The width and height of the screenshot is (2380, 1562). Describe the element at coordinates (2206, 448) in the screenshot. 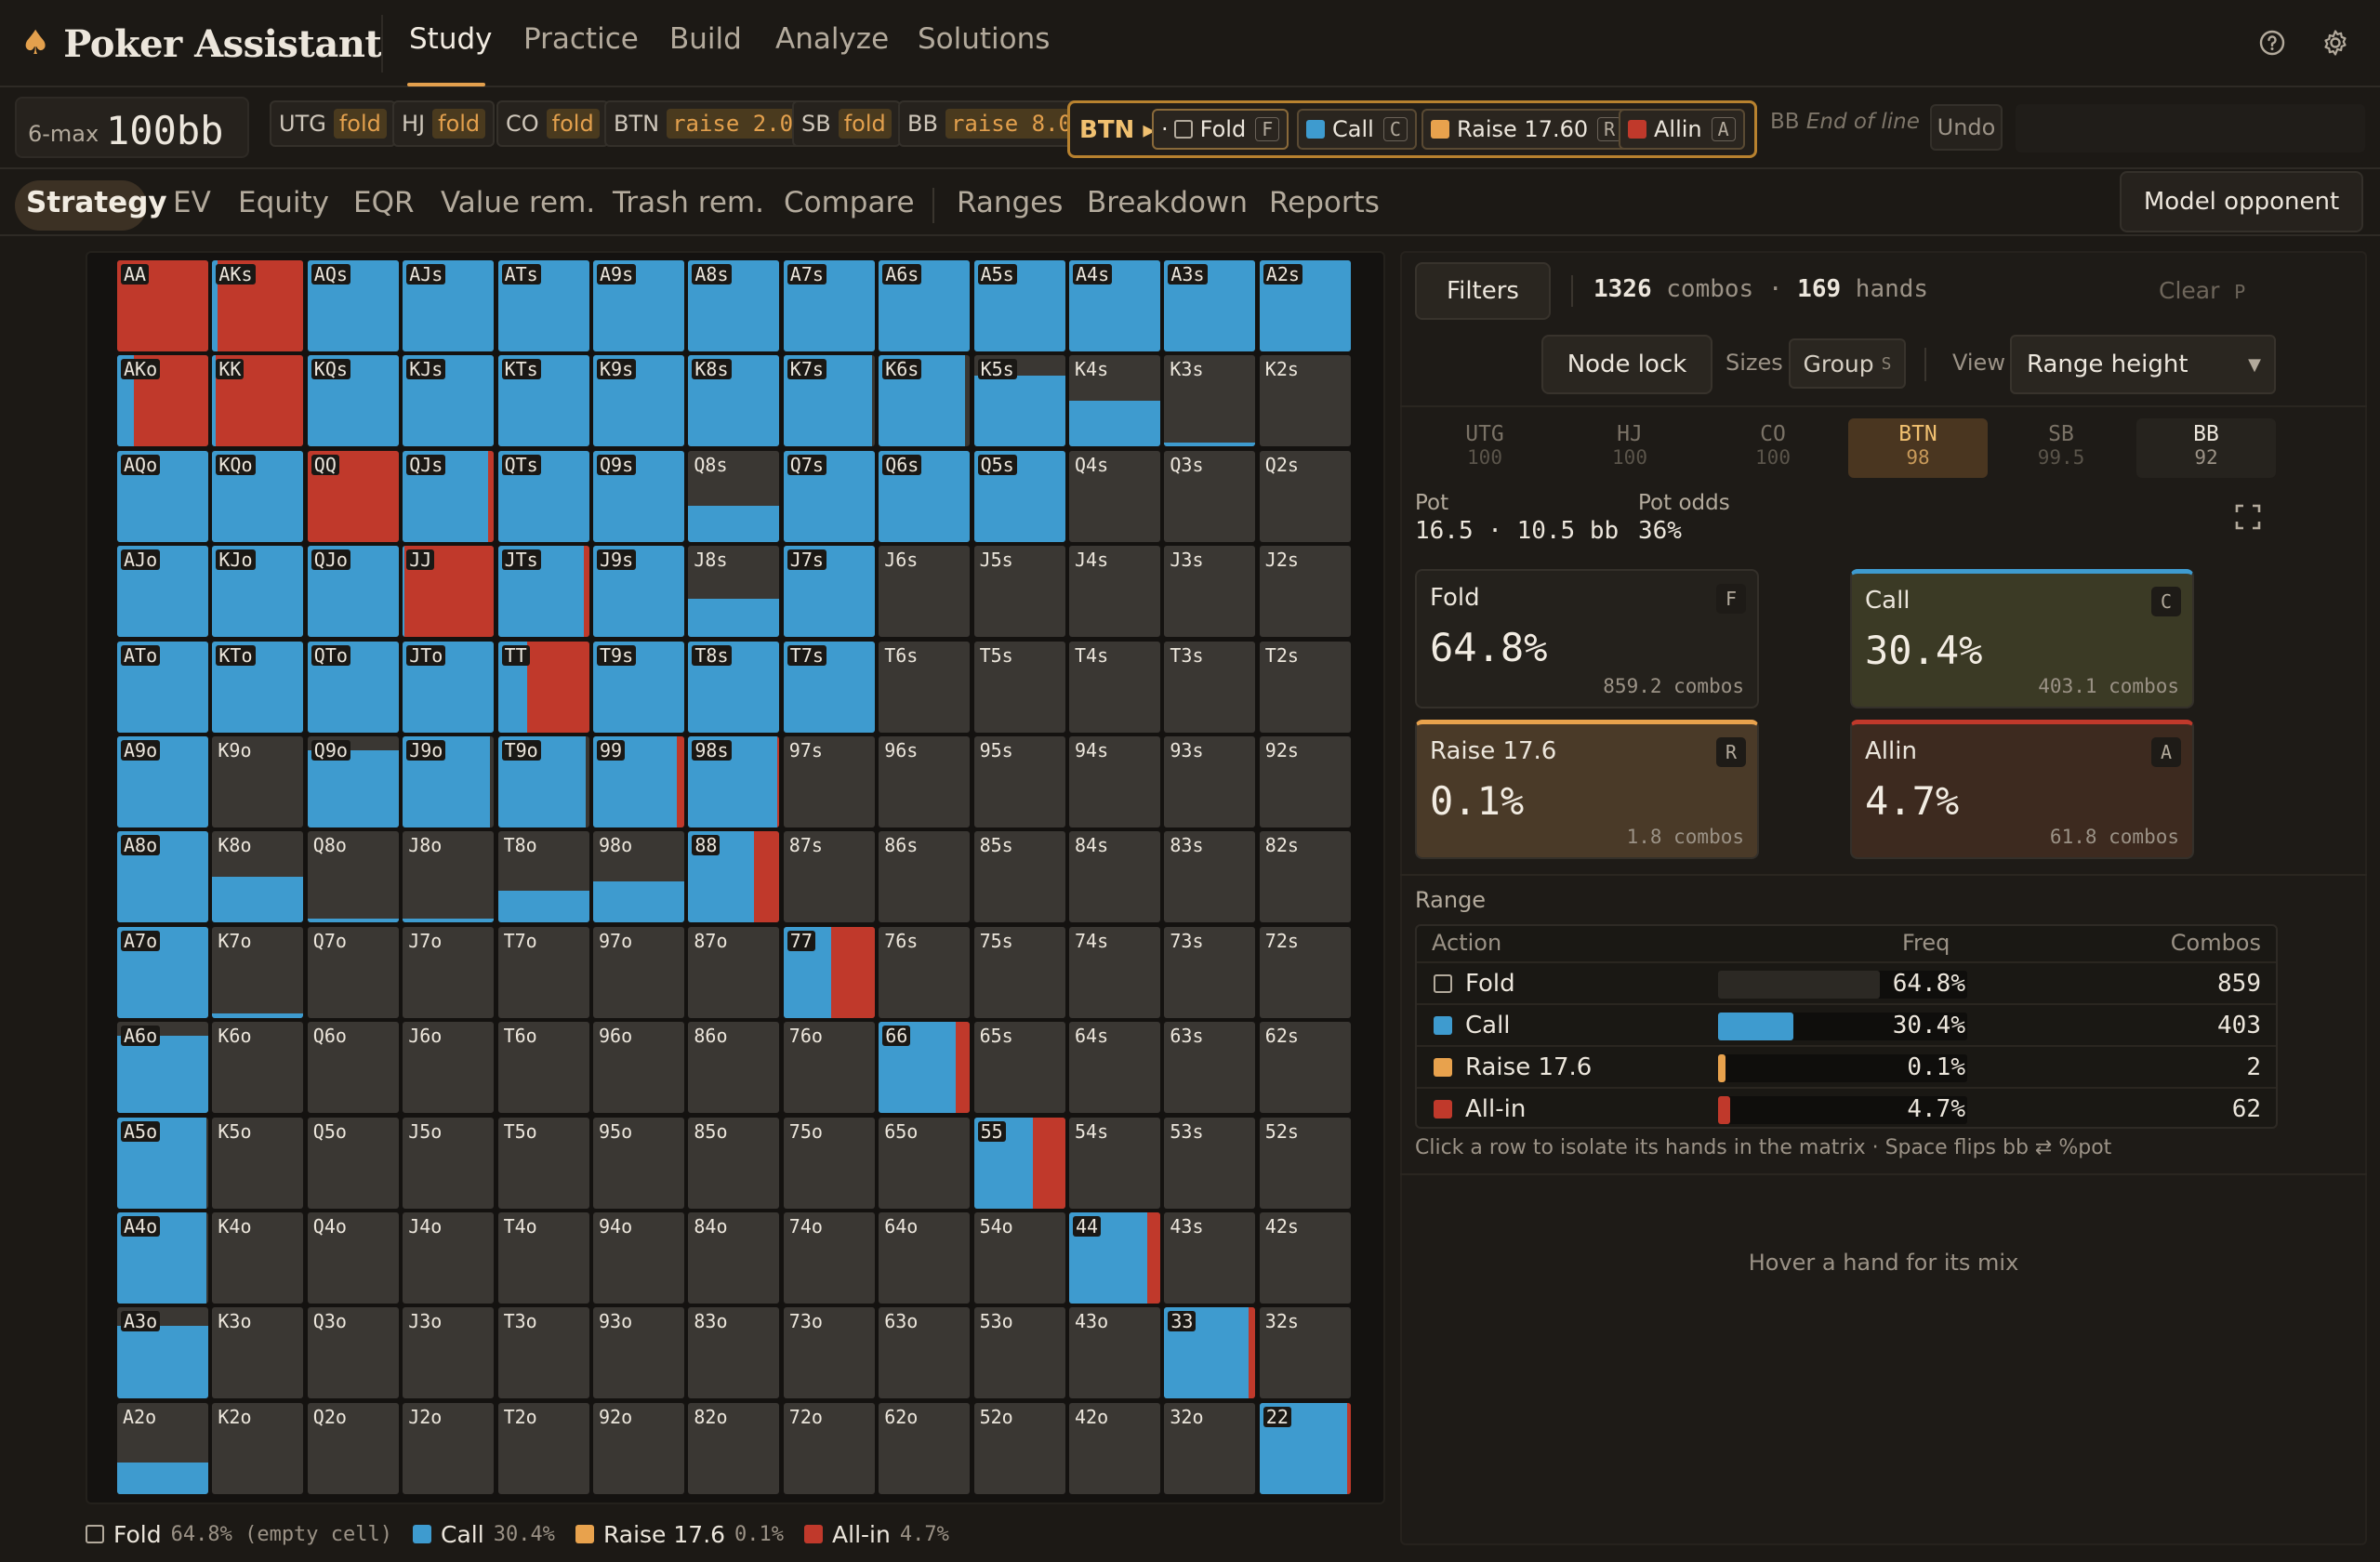

I see `seat-bb: BB 92` at that location.